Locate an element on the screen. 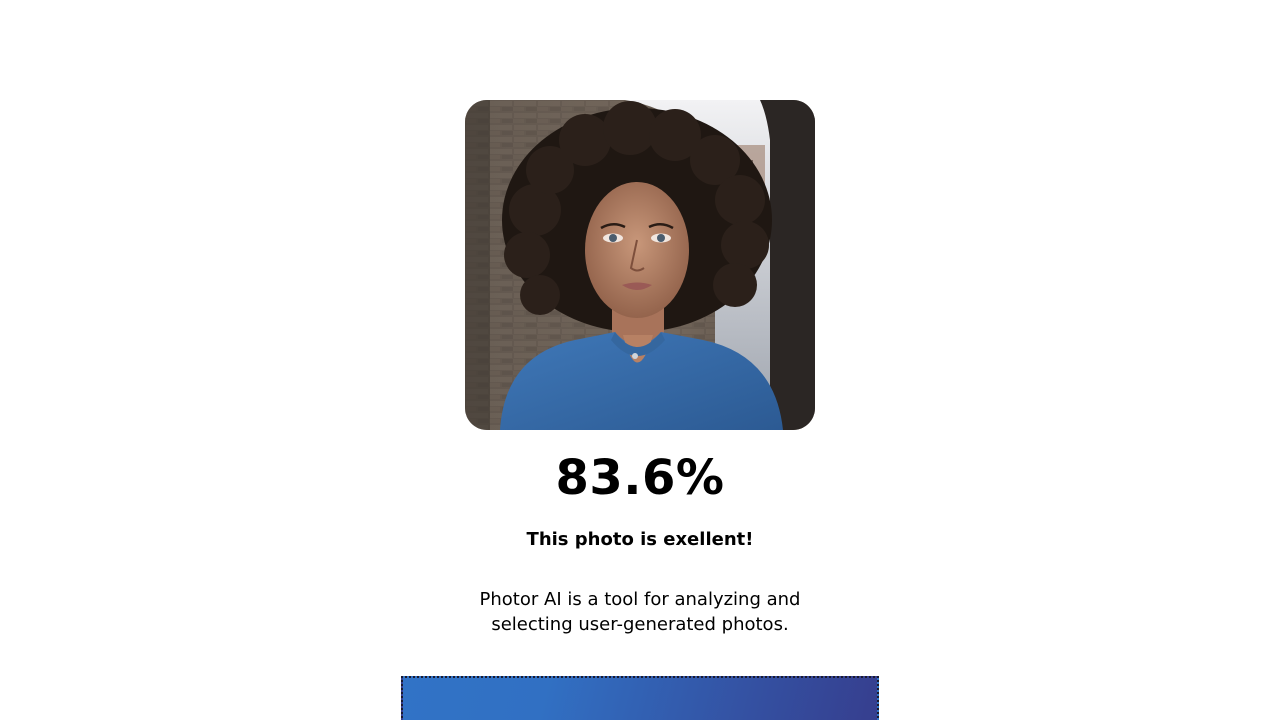 This screenshot has width=1280, height=720. analyzed-photo is located at coordinates (640, 265).